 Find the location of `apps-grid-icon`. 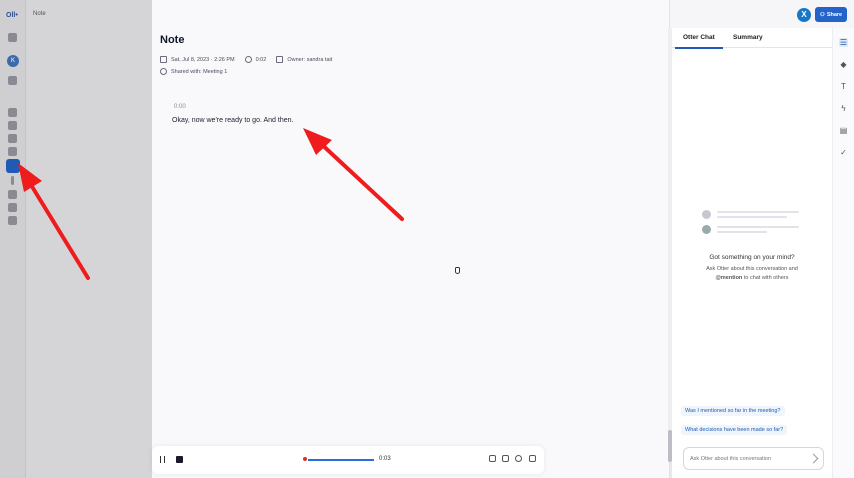

apps-grid-icon is located at coordinates (12, 151).